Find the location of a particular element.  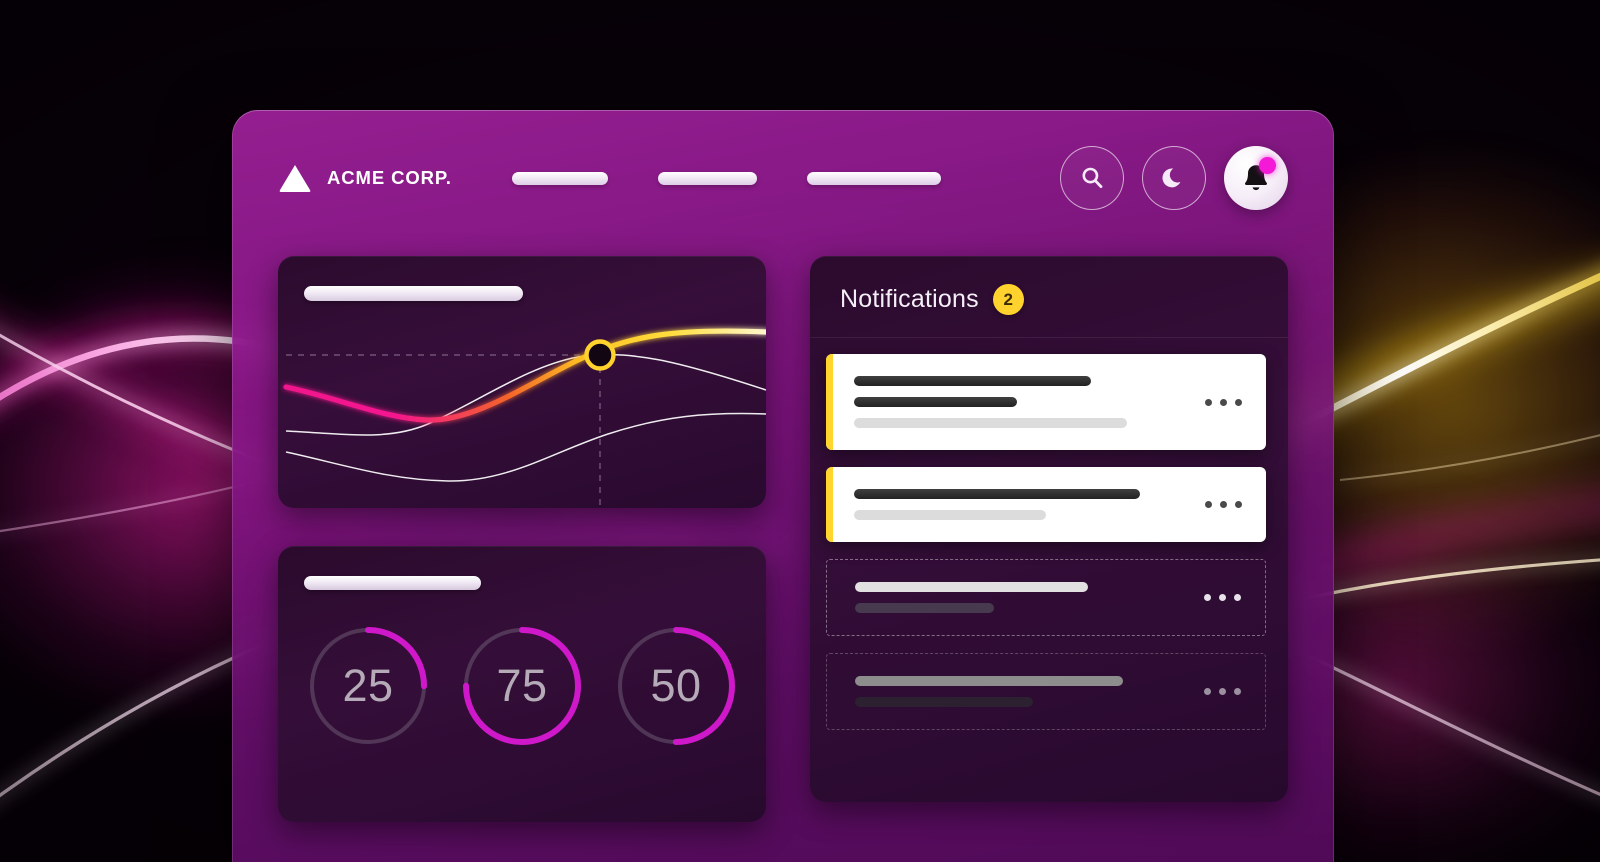

chart-card is located at coordinates (522, 382).